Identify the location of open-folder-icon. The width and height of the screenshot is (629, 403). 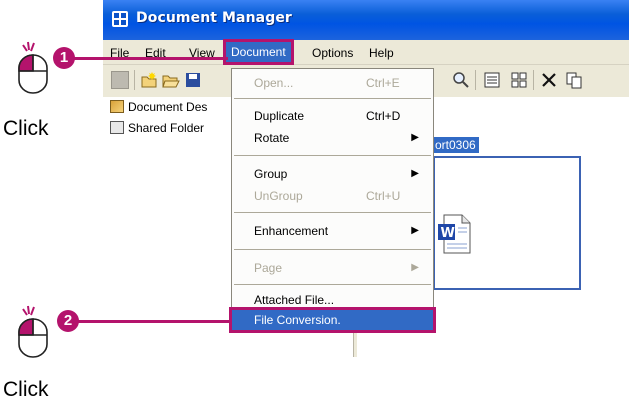
(171, 80).